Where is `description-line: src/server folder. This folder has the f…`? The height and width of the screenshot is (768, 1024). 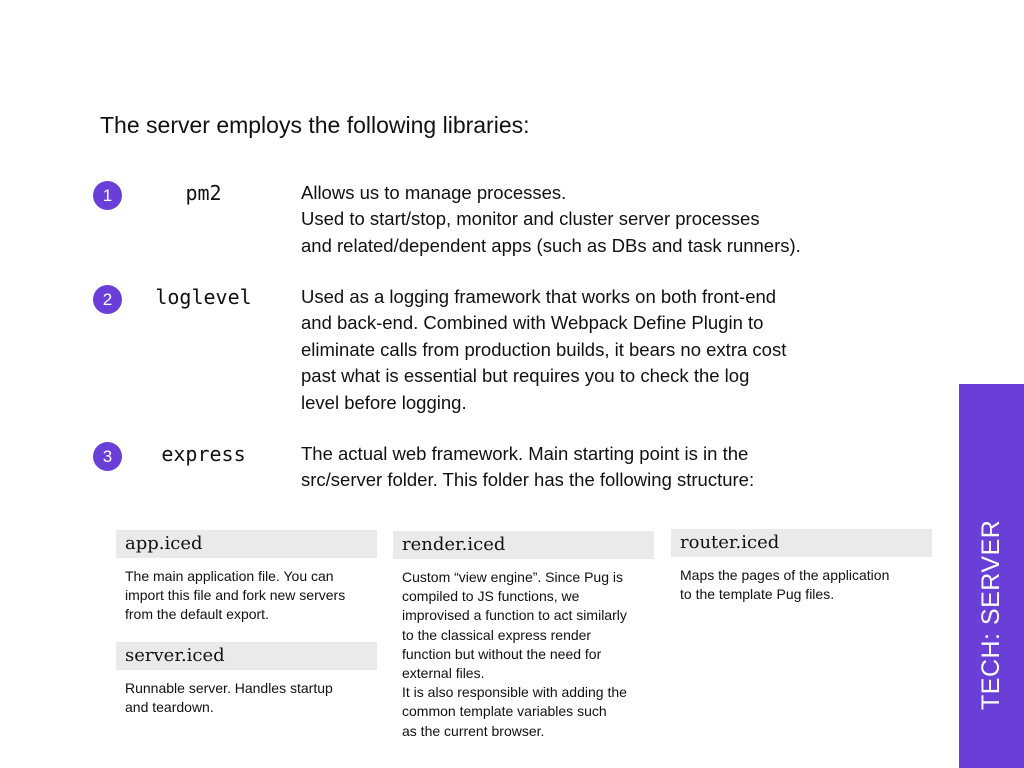
description-line: src/server folder. This folder has the f… is located at coordinates (528, 480).